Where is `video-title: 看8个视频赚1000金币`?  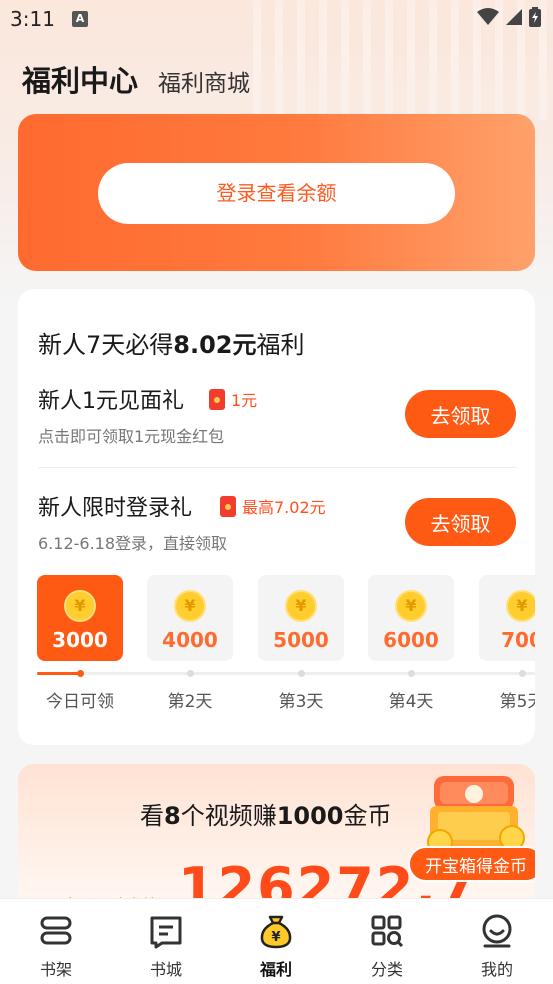 video-title: 看8个视频赚1000金币 is located at coordinates (266, 813).